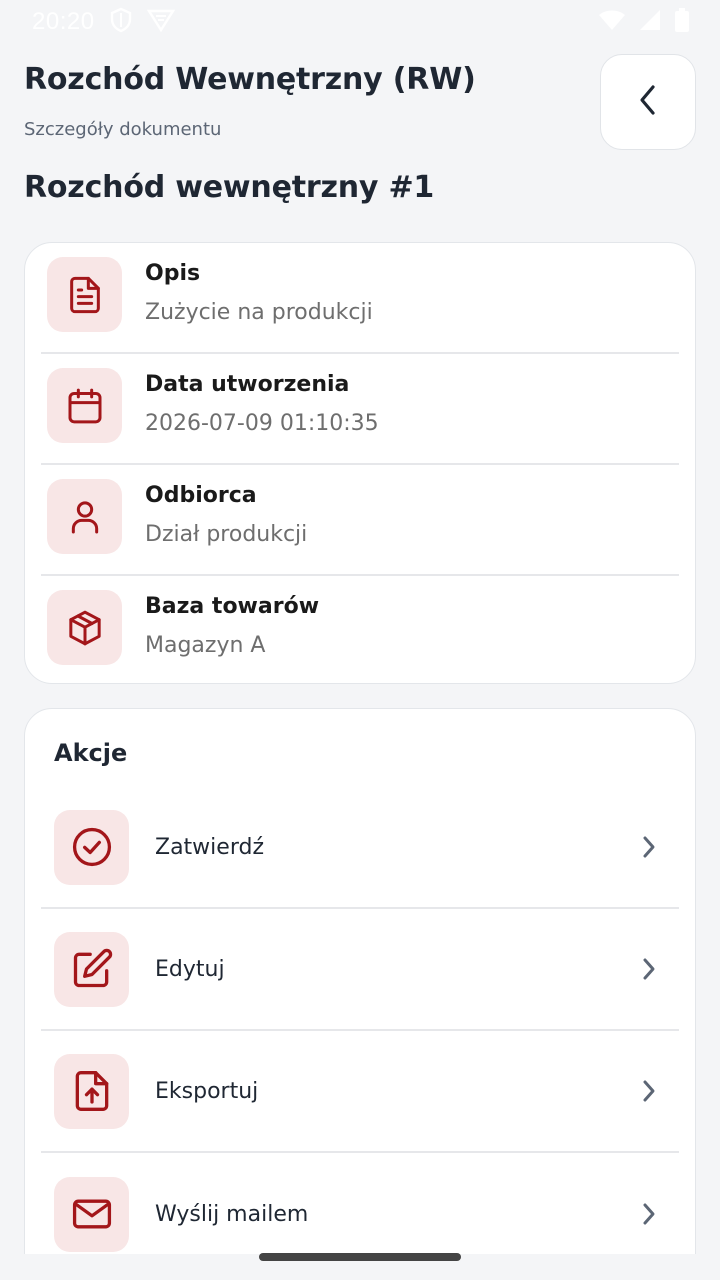  Describe the element at coordinates (226, 534) in the screenshot. I see `detail-value: Dział produkcji` at that location.